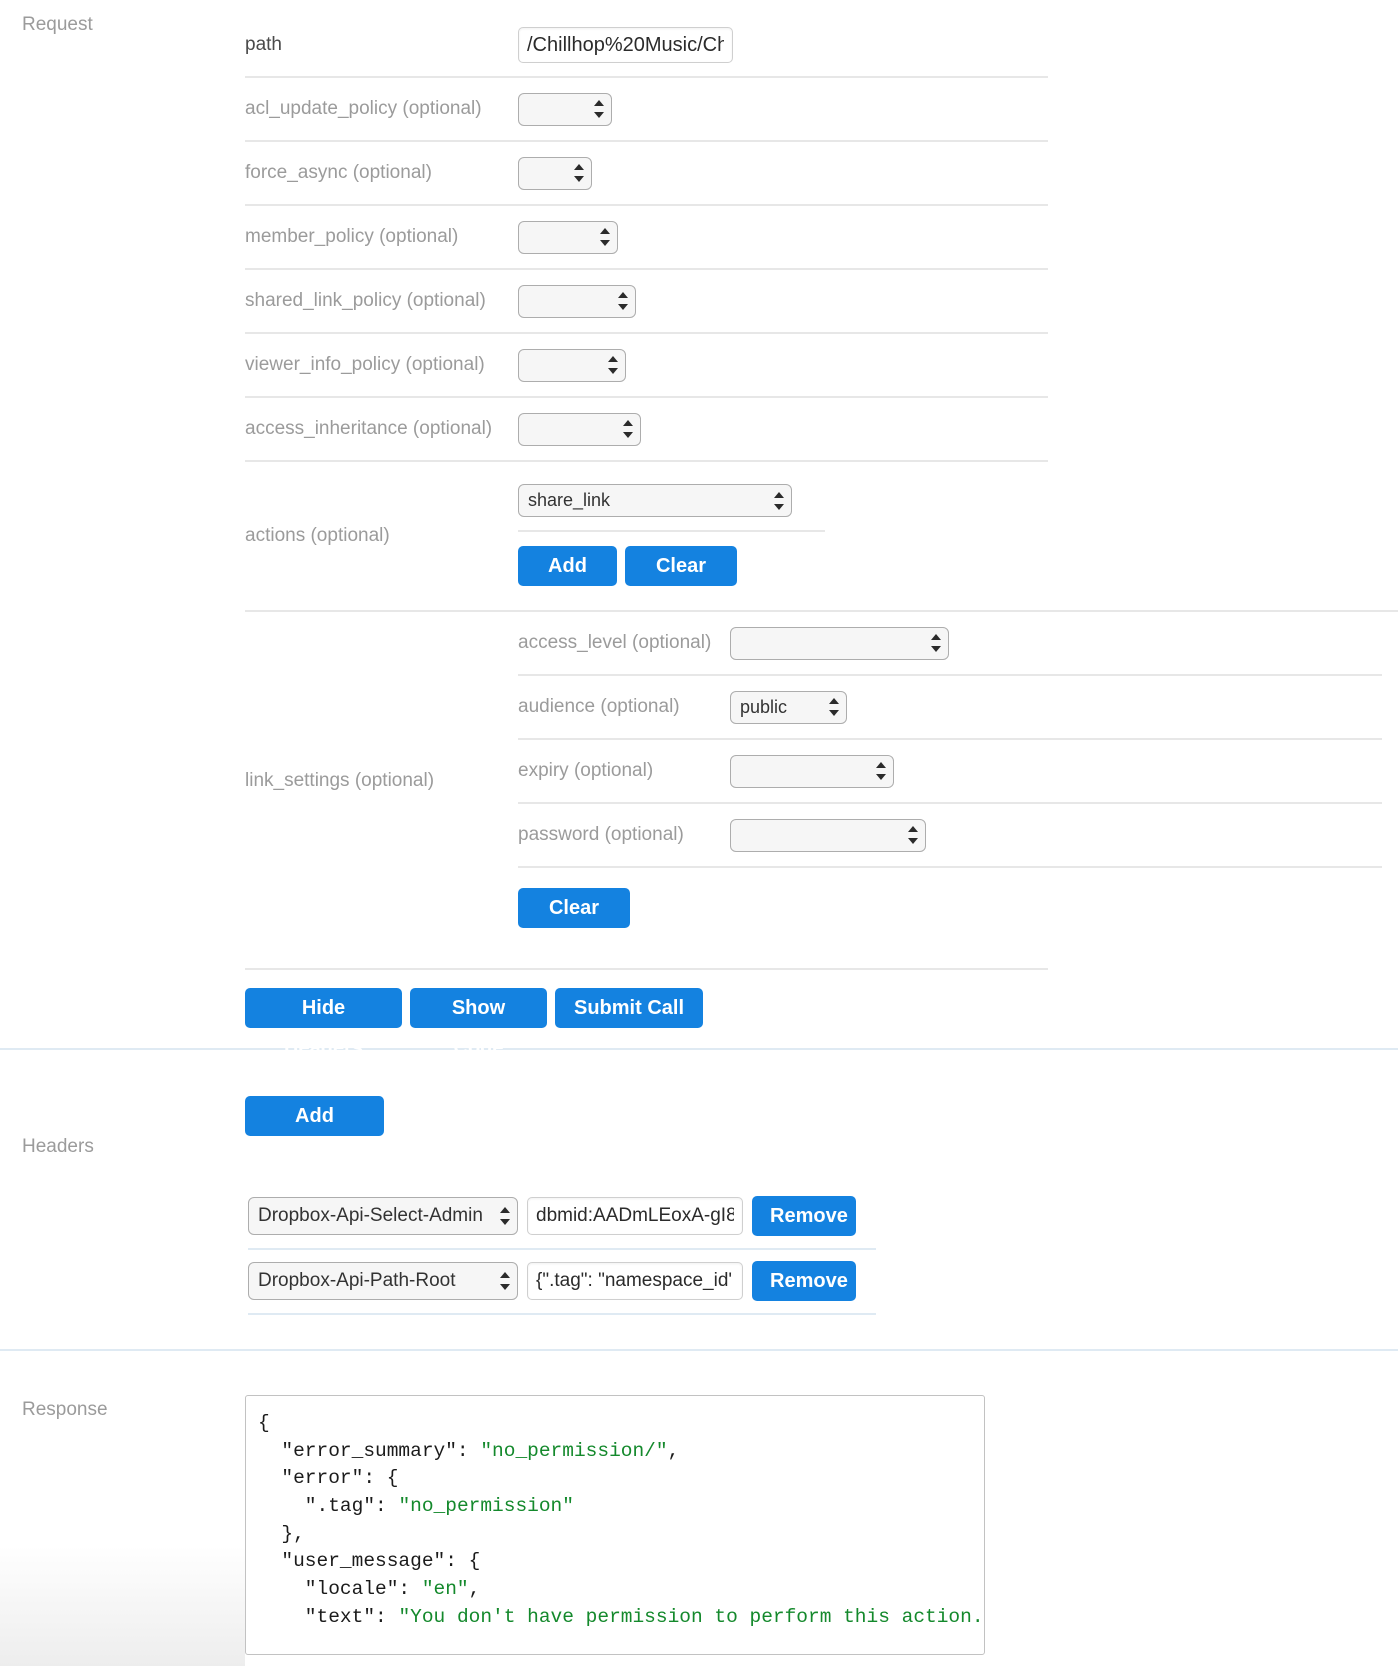 The image size is (1398, 1666). I want to click on actions-select-wrap: share_link, so click(655, 500).